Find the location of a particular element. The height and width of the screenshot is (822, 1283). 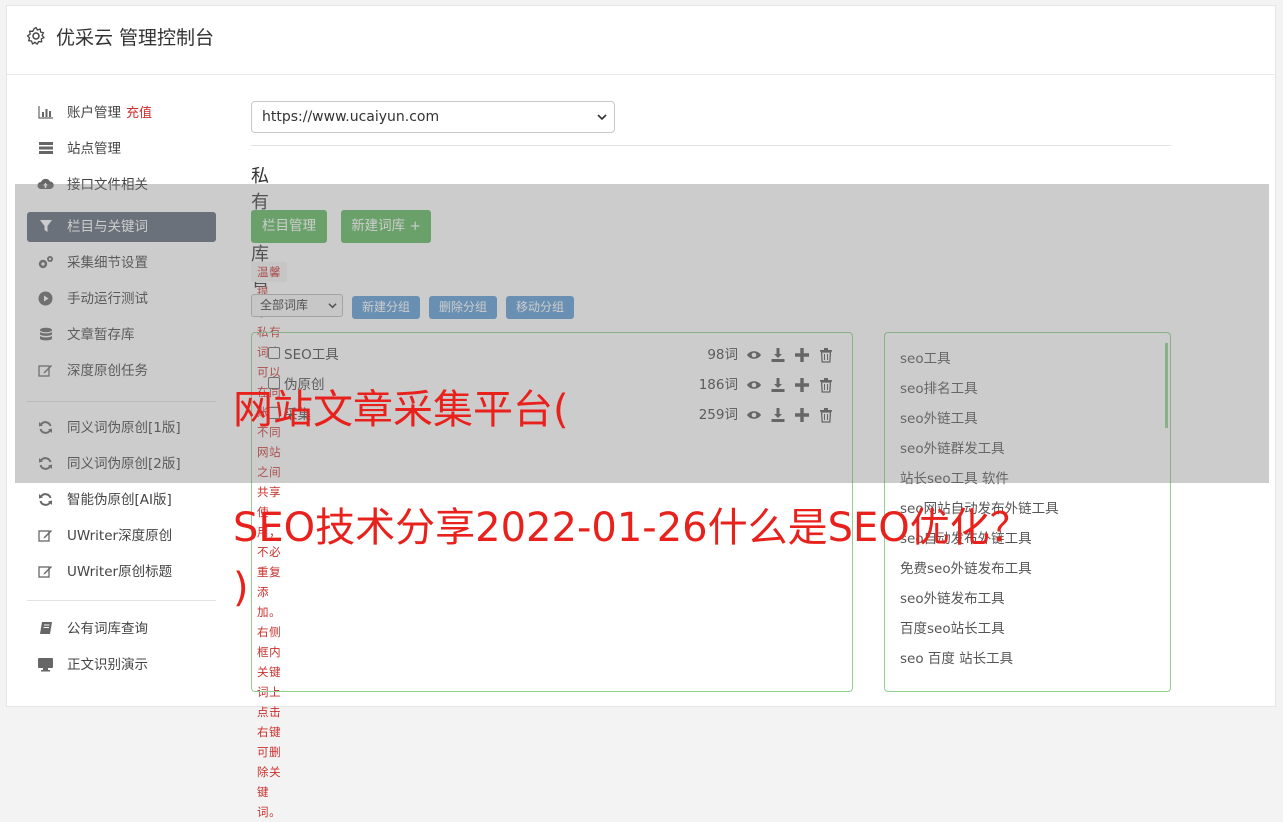

sidebar-item-uwriter-deep: UWriter深度原创 is located at coordinates (121, 536).